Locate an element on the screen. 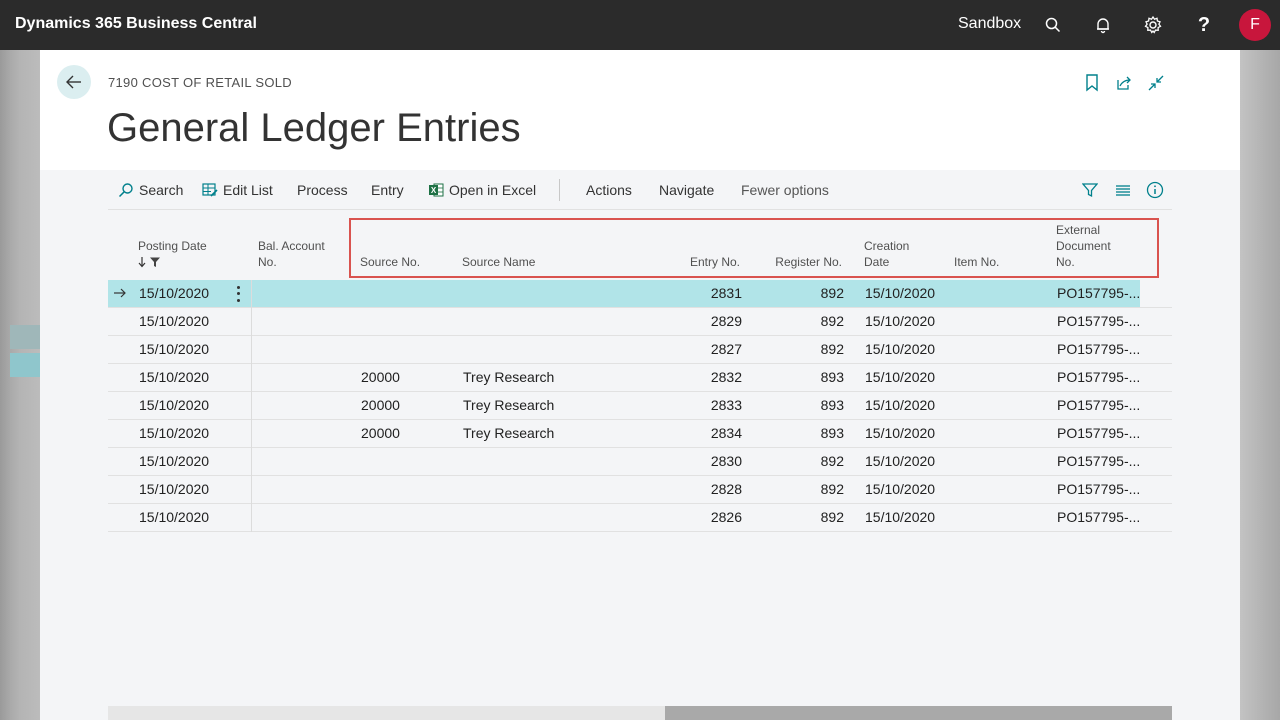  entry-menu: Entry is located at coordinates (387, 190).